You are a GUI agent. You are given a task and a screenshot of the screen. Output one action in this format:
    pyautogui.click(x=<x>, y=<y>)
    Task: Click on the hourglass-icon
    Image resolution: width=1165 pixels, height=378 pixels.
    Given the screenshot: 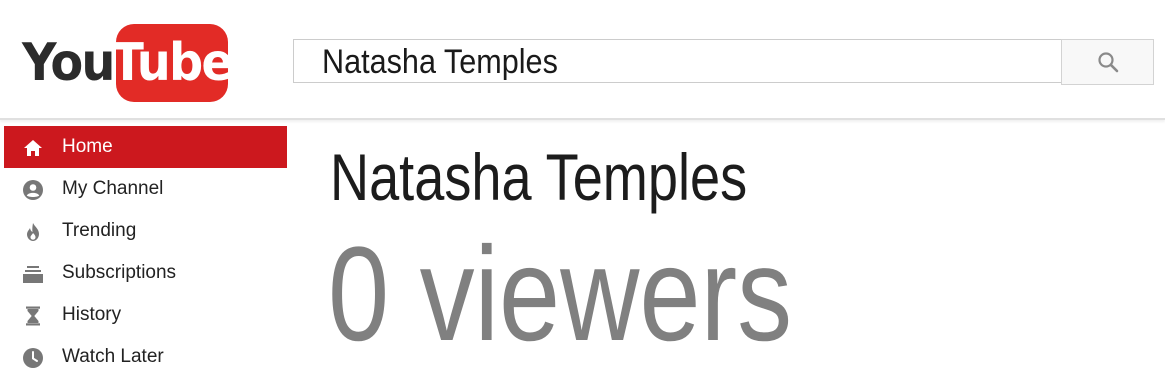 What is the action you would take?
    pyautogui.click(x=33, y=316)
    